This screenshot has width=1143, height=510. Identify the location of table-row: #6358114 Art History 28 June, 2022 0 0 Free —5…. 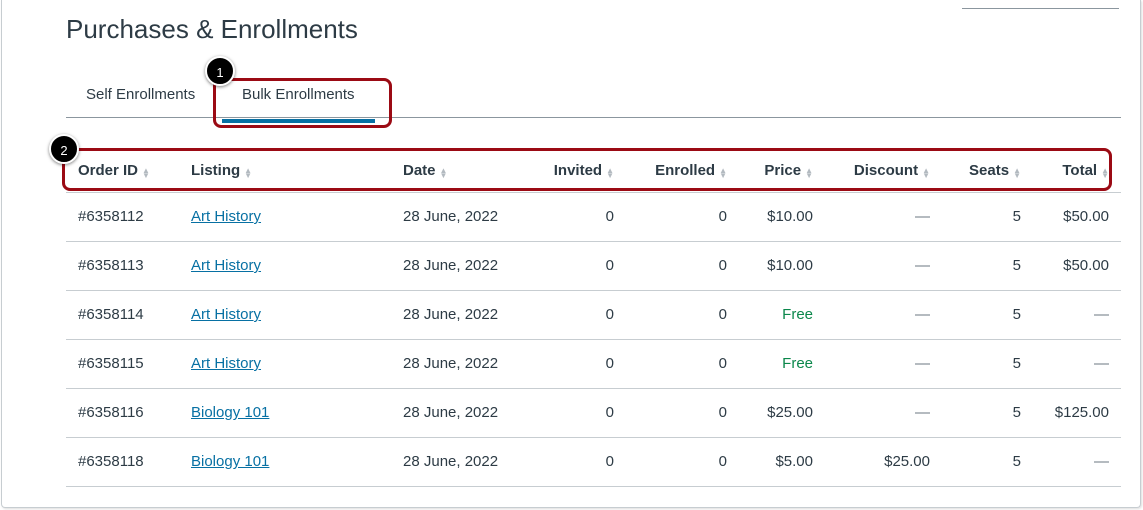
(593, 315).